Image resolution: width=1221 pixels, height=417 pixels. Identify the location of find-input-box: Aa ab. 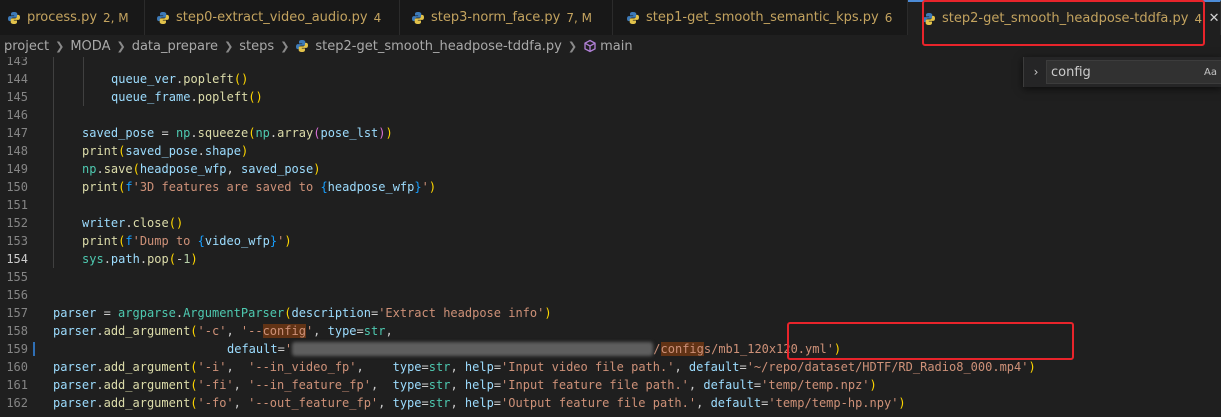
(1133, 72).